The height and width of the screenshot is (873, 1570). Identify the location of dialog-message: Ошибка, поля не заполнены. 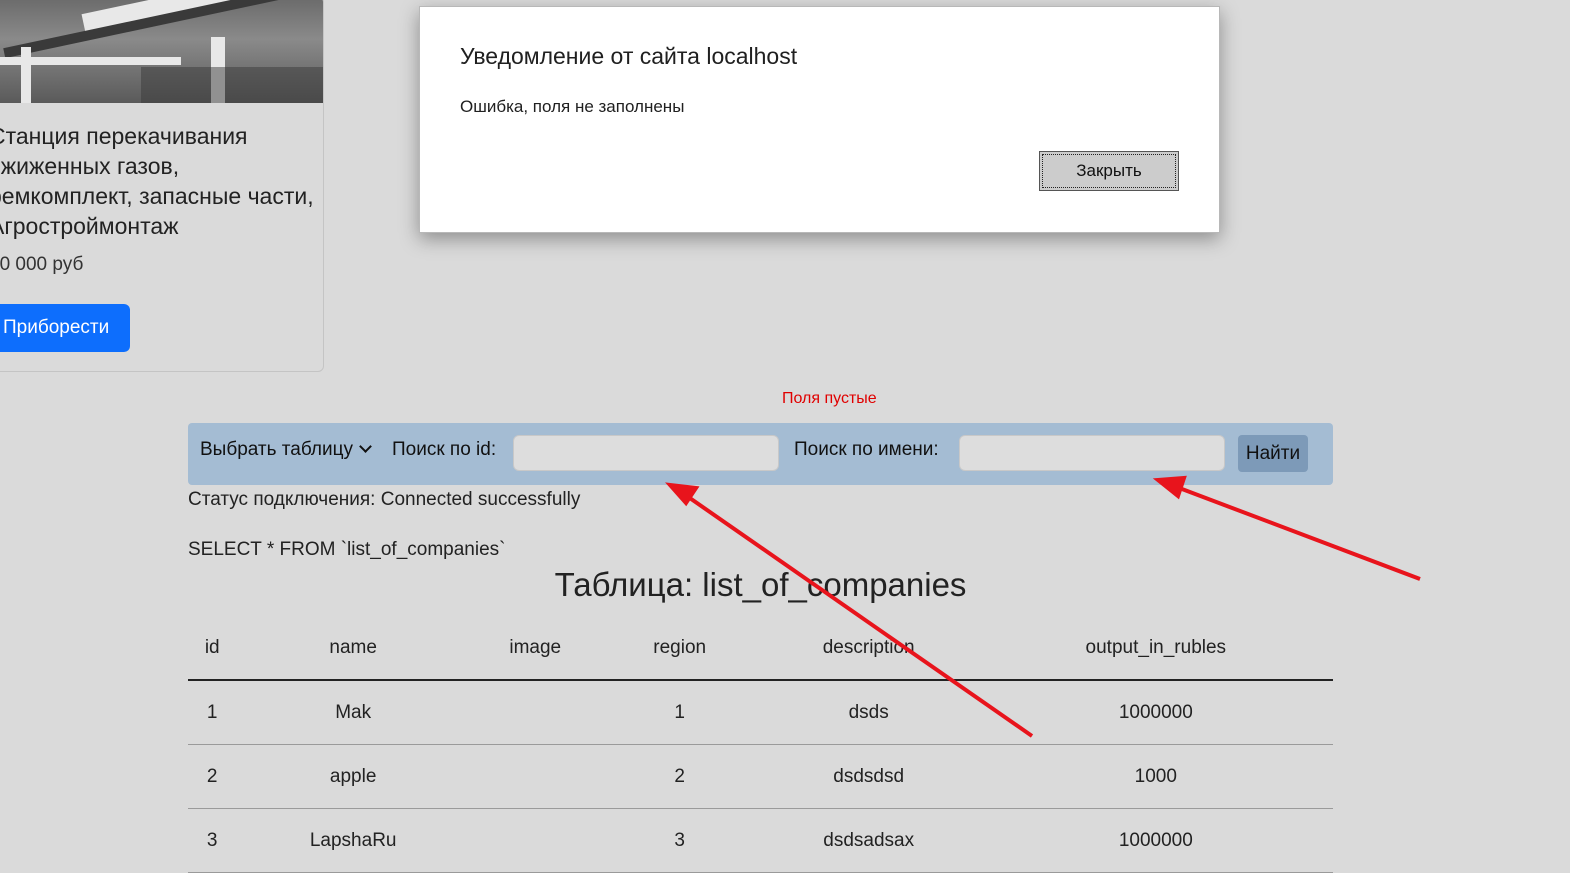
(572, 106).